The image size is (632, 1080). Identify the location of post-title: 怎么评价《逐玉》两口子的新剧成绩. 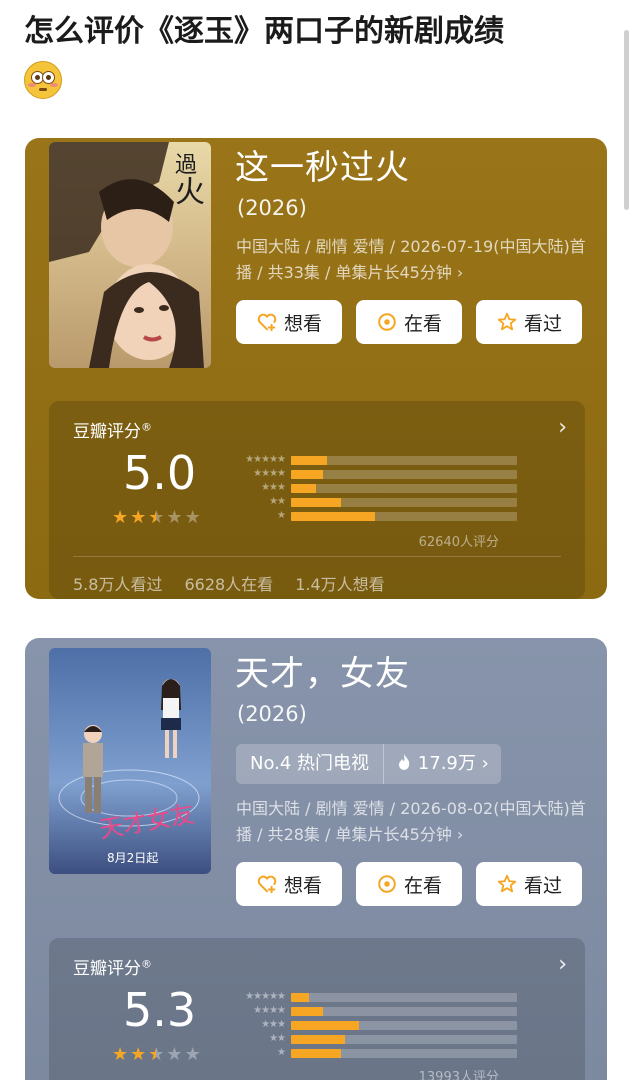
(319, 54).